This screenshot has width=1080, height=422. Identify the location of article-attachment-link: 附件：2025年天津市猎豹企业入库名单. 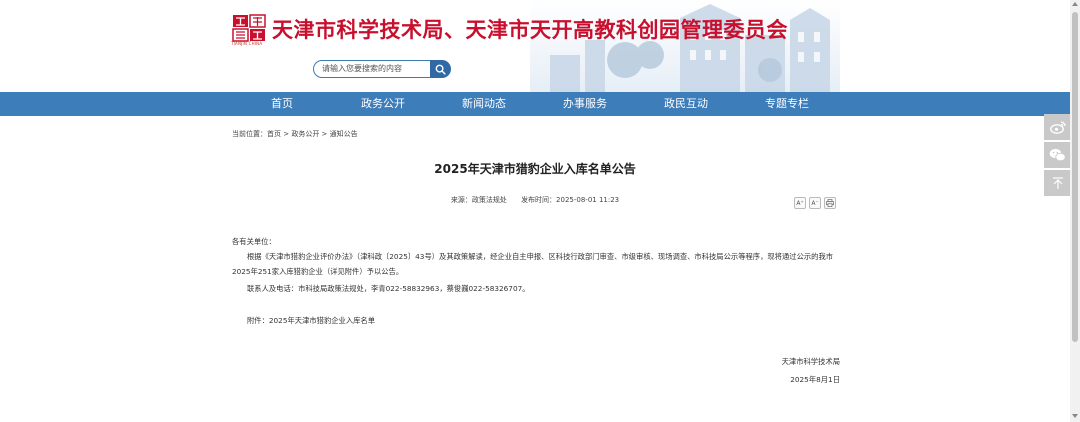
(536, 320).